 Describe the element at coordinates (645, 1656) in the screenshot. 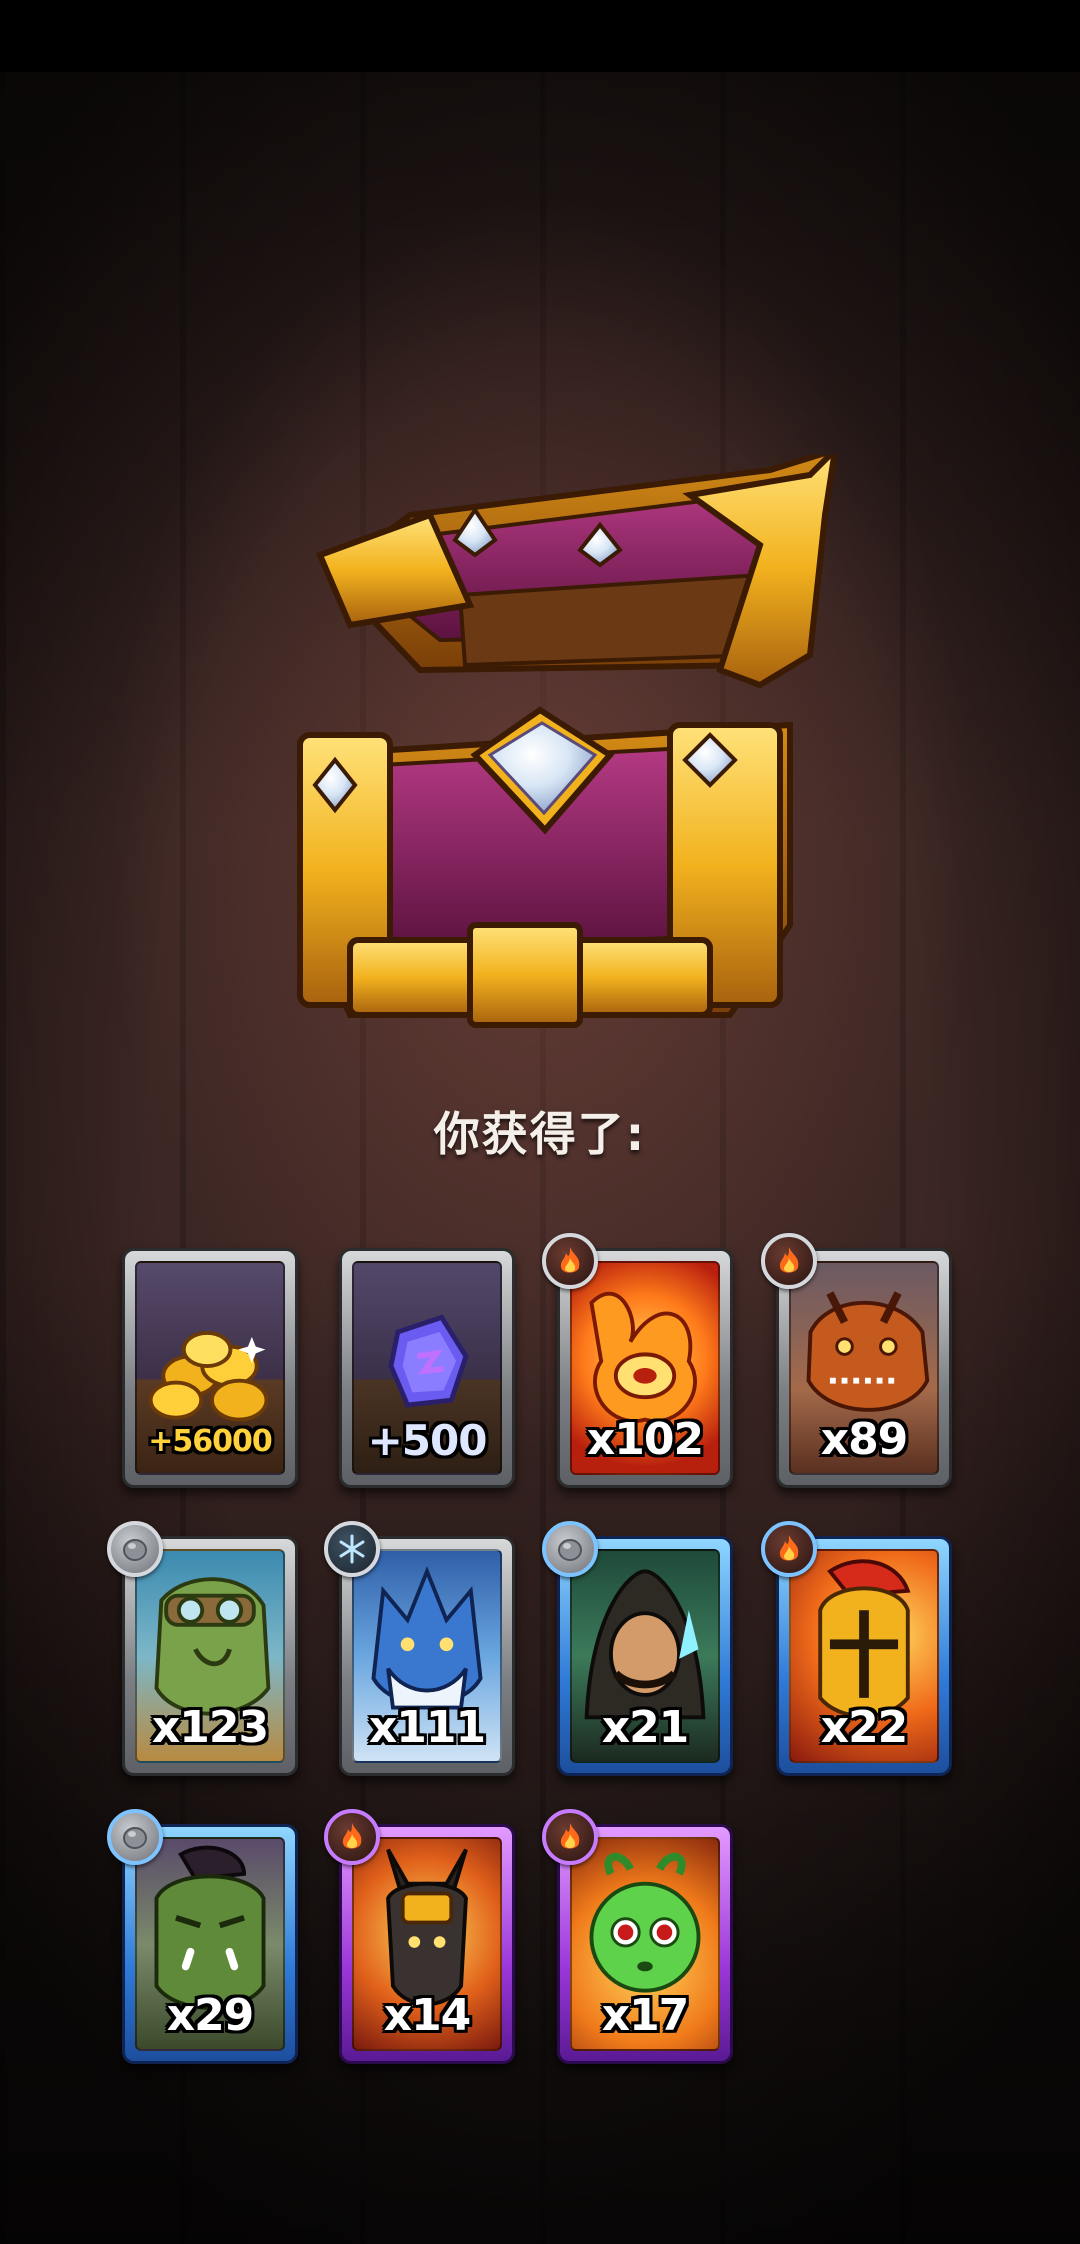

I see `hero-art: x21` at that location.